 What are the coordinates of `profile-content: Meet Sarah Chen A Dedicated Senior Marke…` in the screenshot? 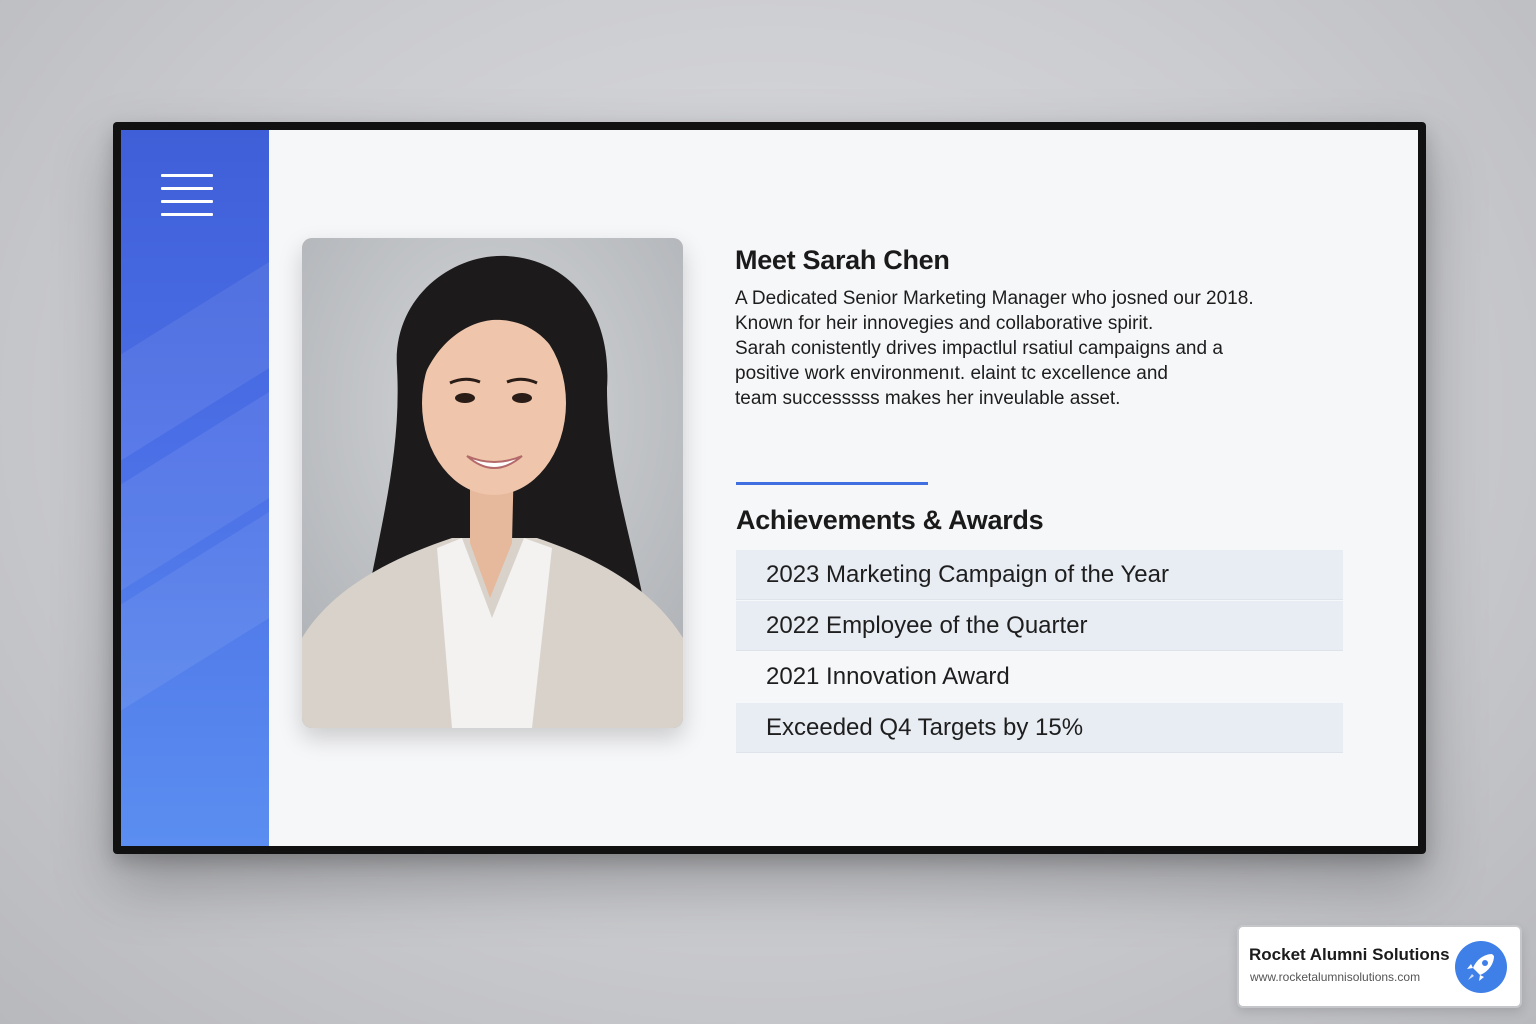 It's located at (1045, 328).